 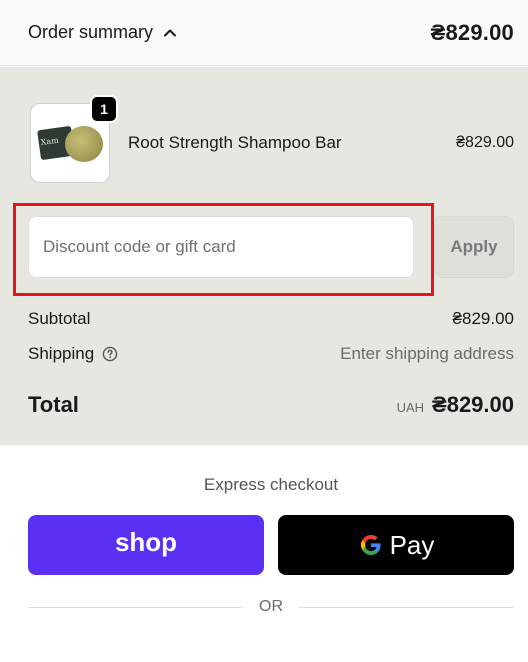 I want to click on discount-code-input, so click(x=221, y=247).